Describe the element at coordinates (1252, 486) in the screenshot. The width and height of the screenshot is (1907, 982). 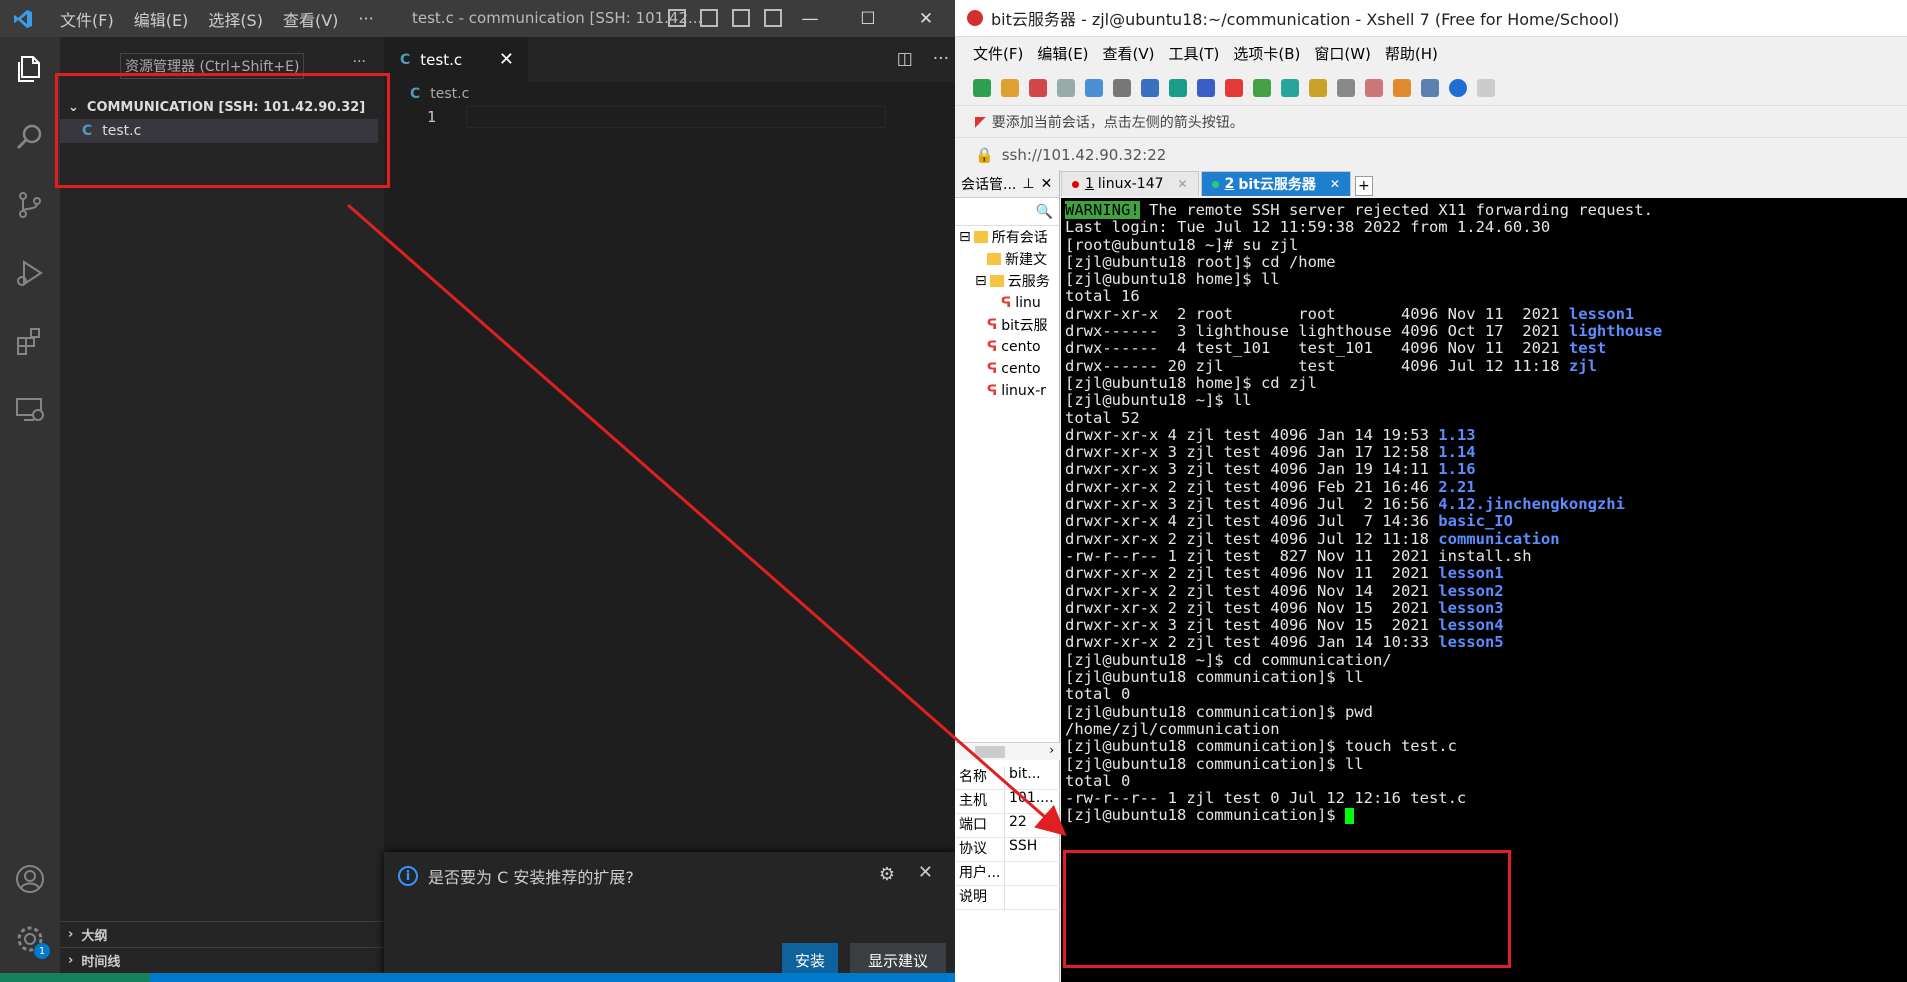
I see `ls-entry-meta: drwxr-xr-x 2 zjl test 4096 Feb 21 16:46` at that location.